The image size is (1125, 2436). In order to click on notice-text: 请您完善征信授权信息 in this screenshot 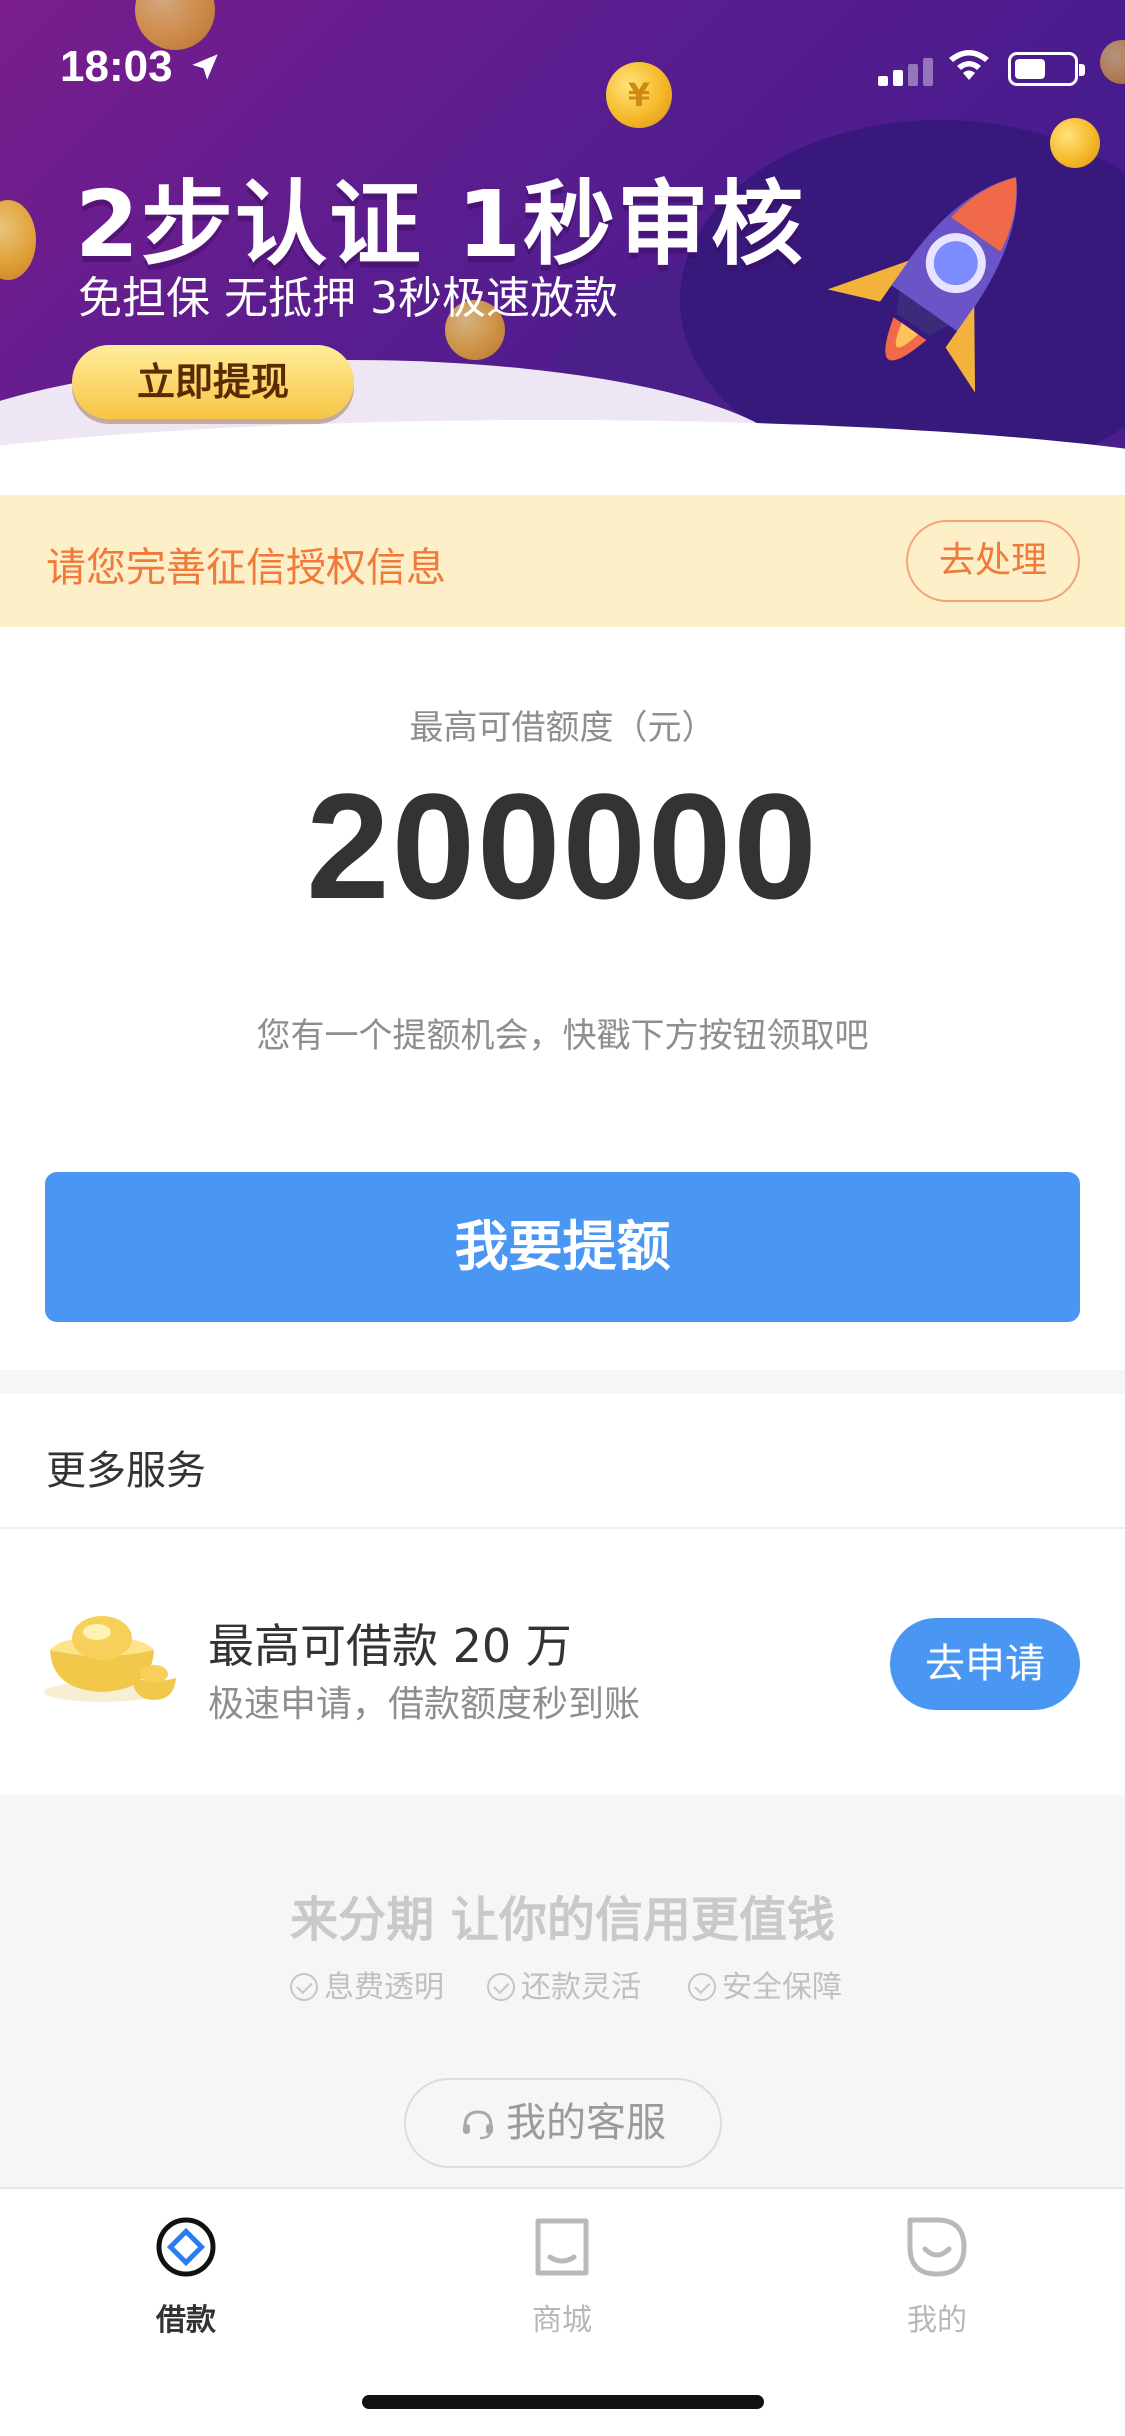, I will do `click(246, 568)`.